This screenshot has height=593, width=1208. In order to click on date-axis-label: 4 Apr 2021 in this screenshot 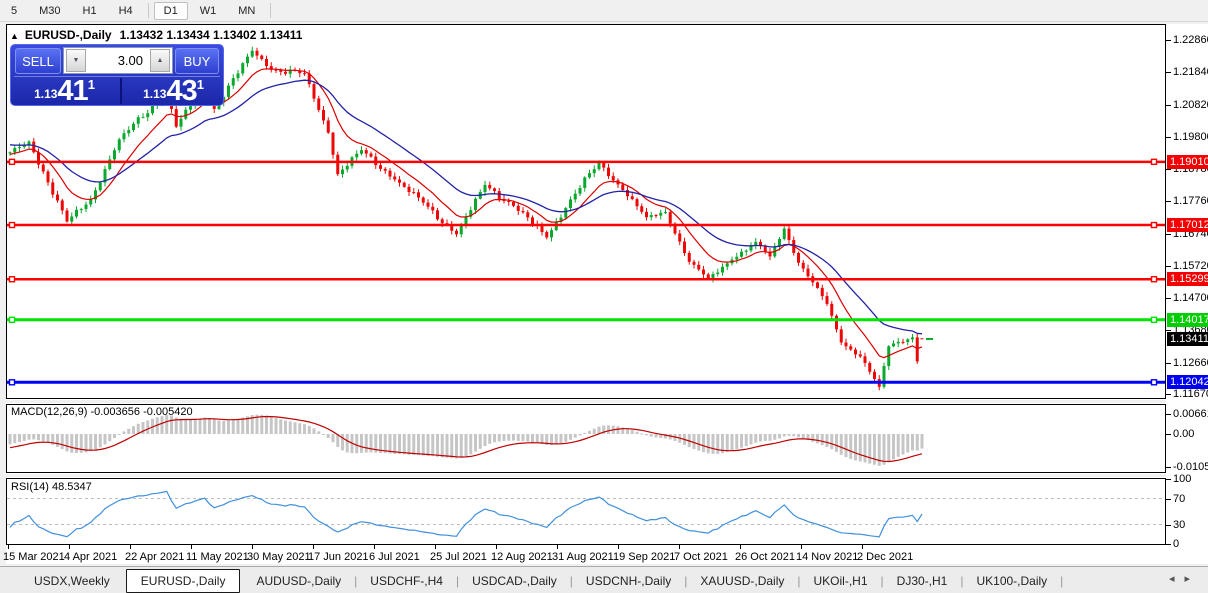, I will do `click(91, 557)`.